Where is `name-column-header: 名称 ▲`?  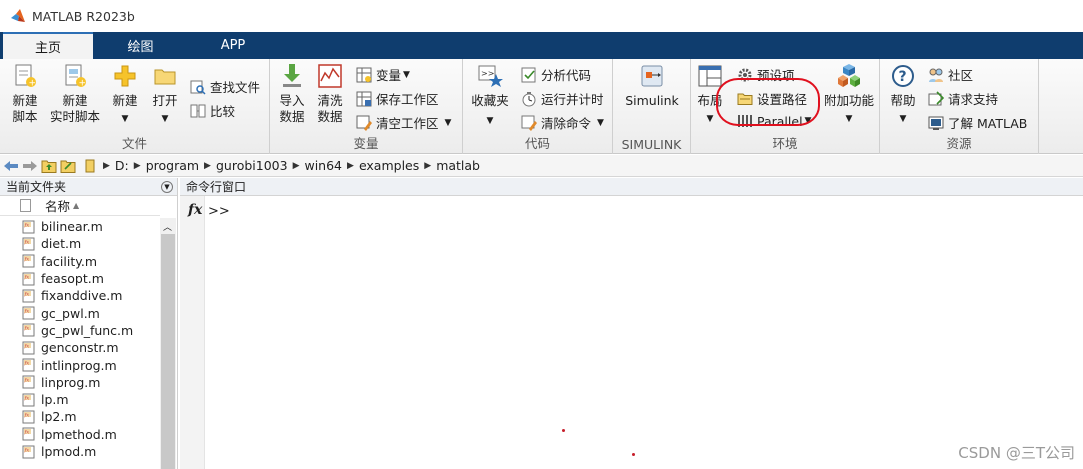 name-column-header: 名称 ▲ is located at coordinates (80, 206).